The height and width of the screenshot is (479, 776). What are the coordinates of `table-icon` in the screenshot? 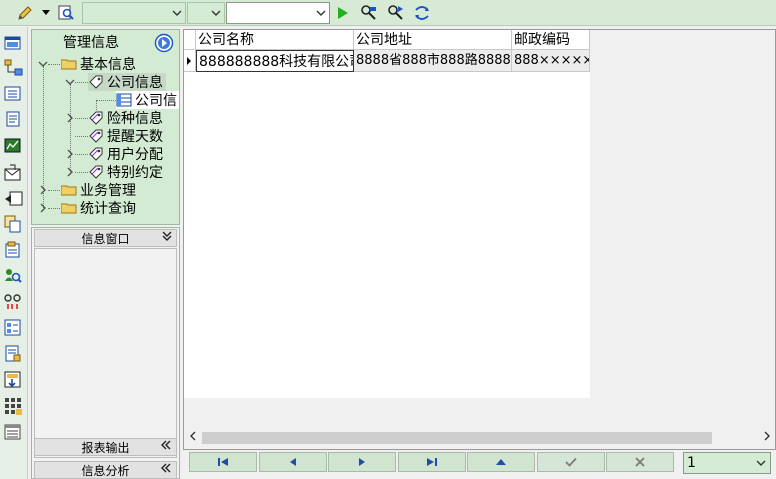 It's located at (124, 100).